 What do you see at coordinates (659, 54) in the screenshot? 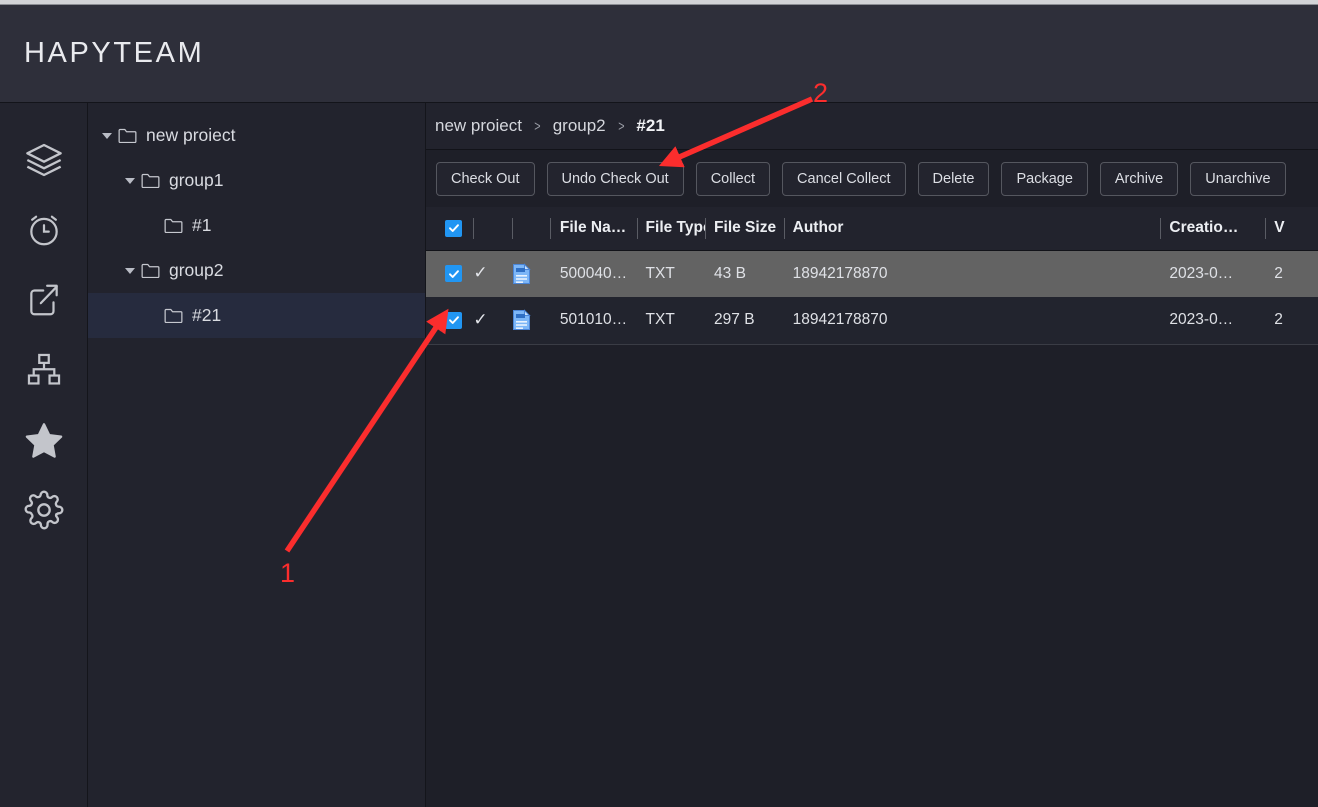
I see `app-header: HAPYTEAM` at bounding box center [659, 54].